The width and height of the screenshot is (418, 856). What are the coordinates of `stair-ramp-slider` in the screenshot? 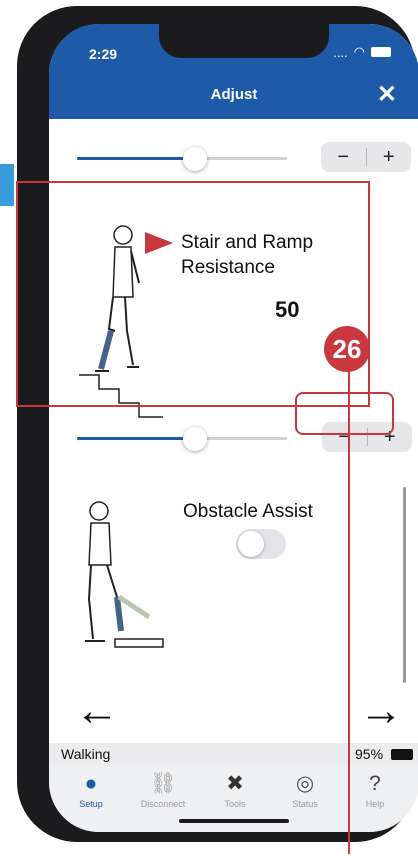 It's located at (182, 439).